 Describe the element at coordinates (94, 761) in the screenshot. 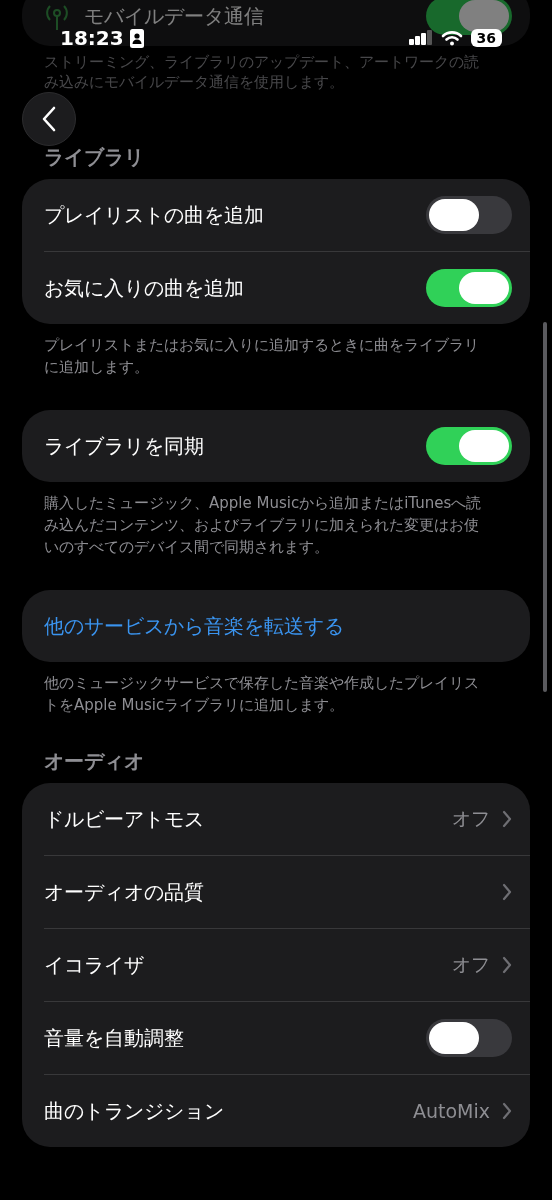

I see `section-header: オーディオ` at that location.